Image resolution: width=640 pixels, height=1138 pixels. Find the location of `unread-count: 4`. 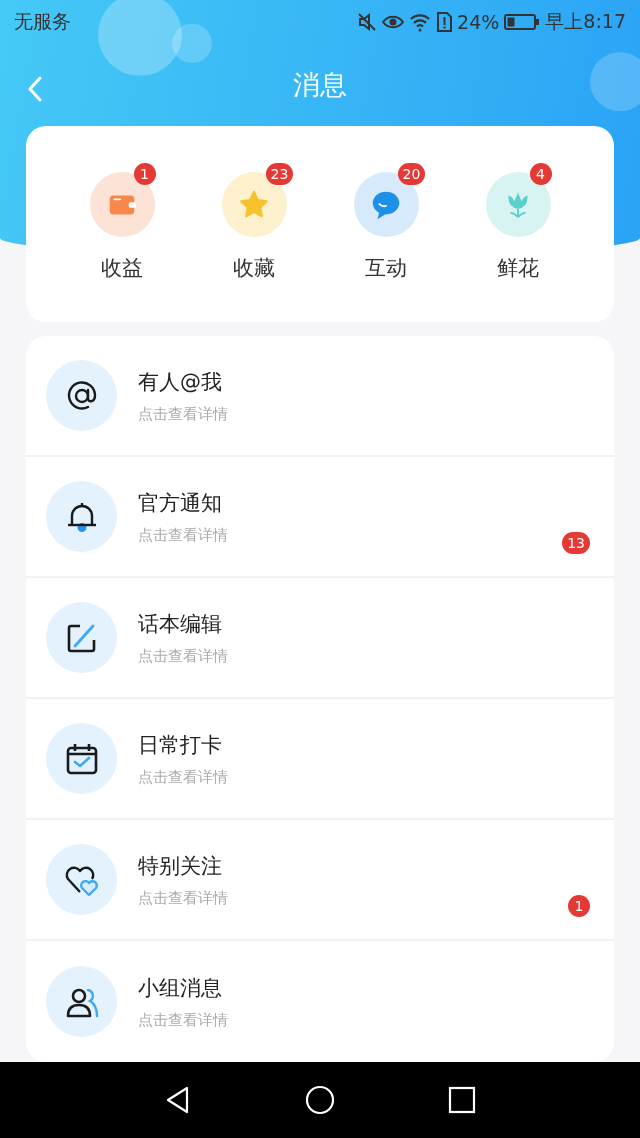

unread-count: 4 is located at coordinates (540, 174).